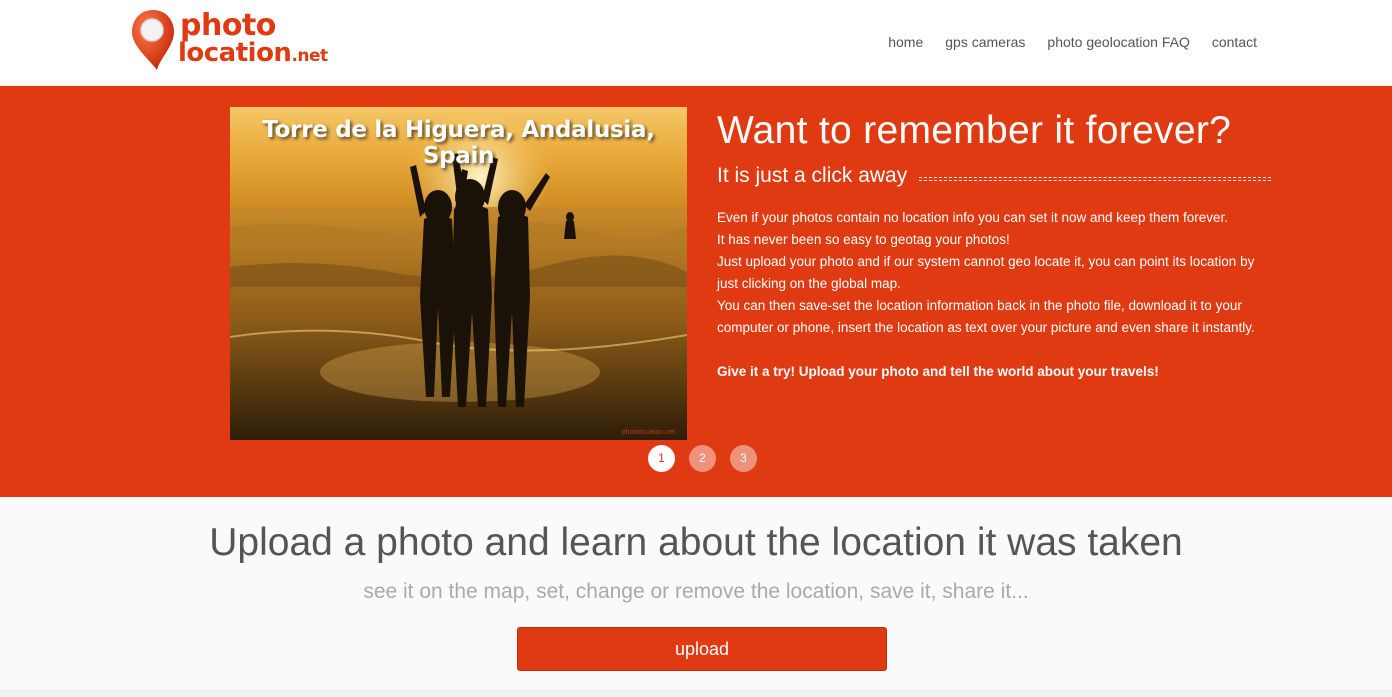 The height and width of the screenshot is (697, 1392). I want to click on nav-link-gps-cameras: gps cameras, so click(985, 42).